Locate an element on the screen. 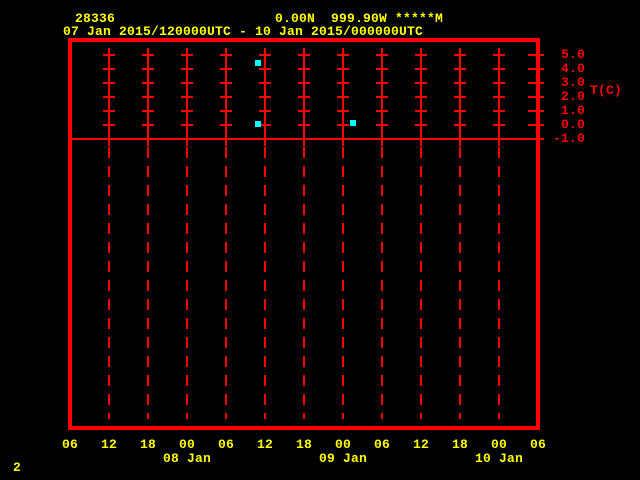  date-label: 08 Jan is located at coordinates (186, 458).